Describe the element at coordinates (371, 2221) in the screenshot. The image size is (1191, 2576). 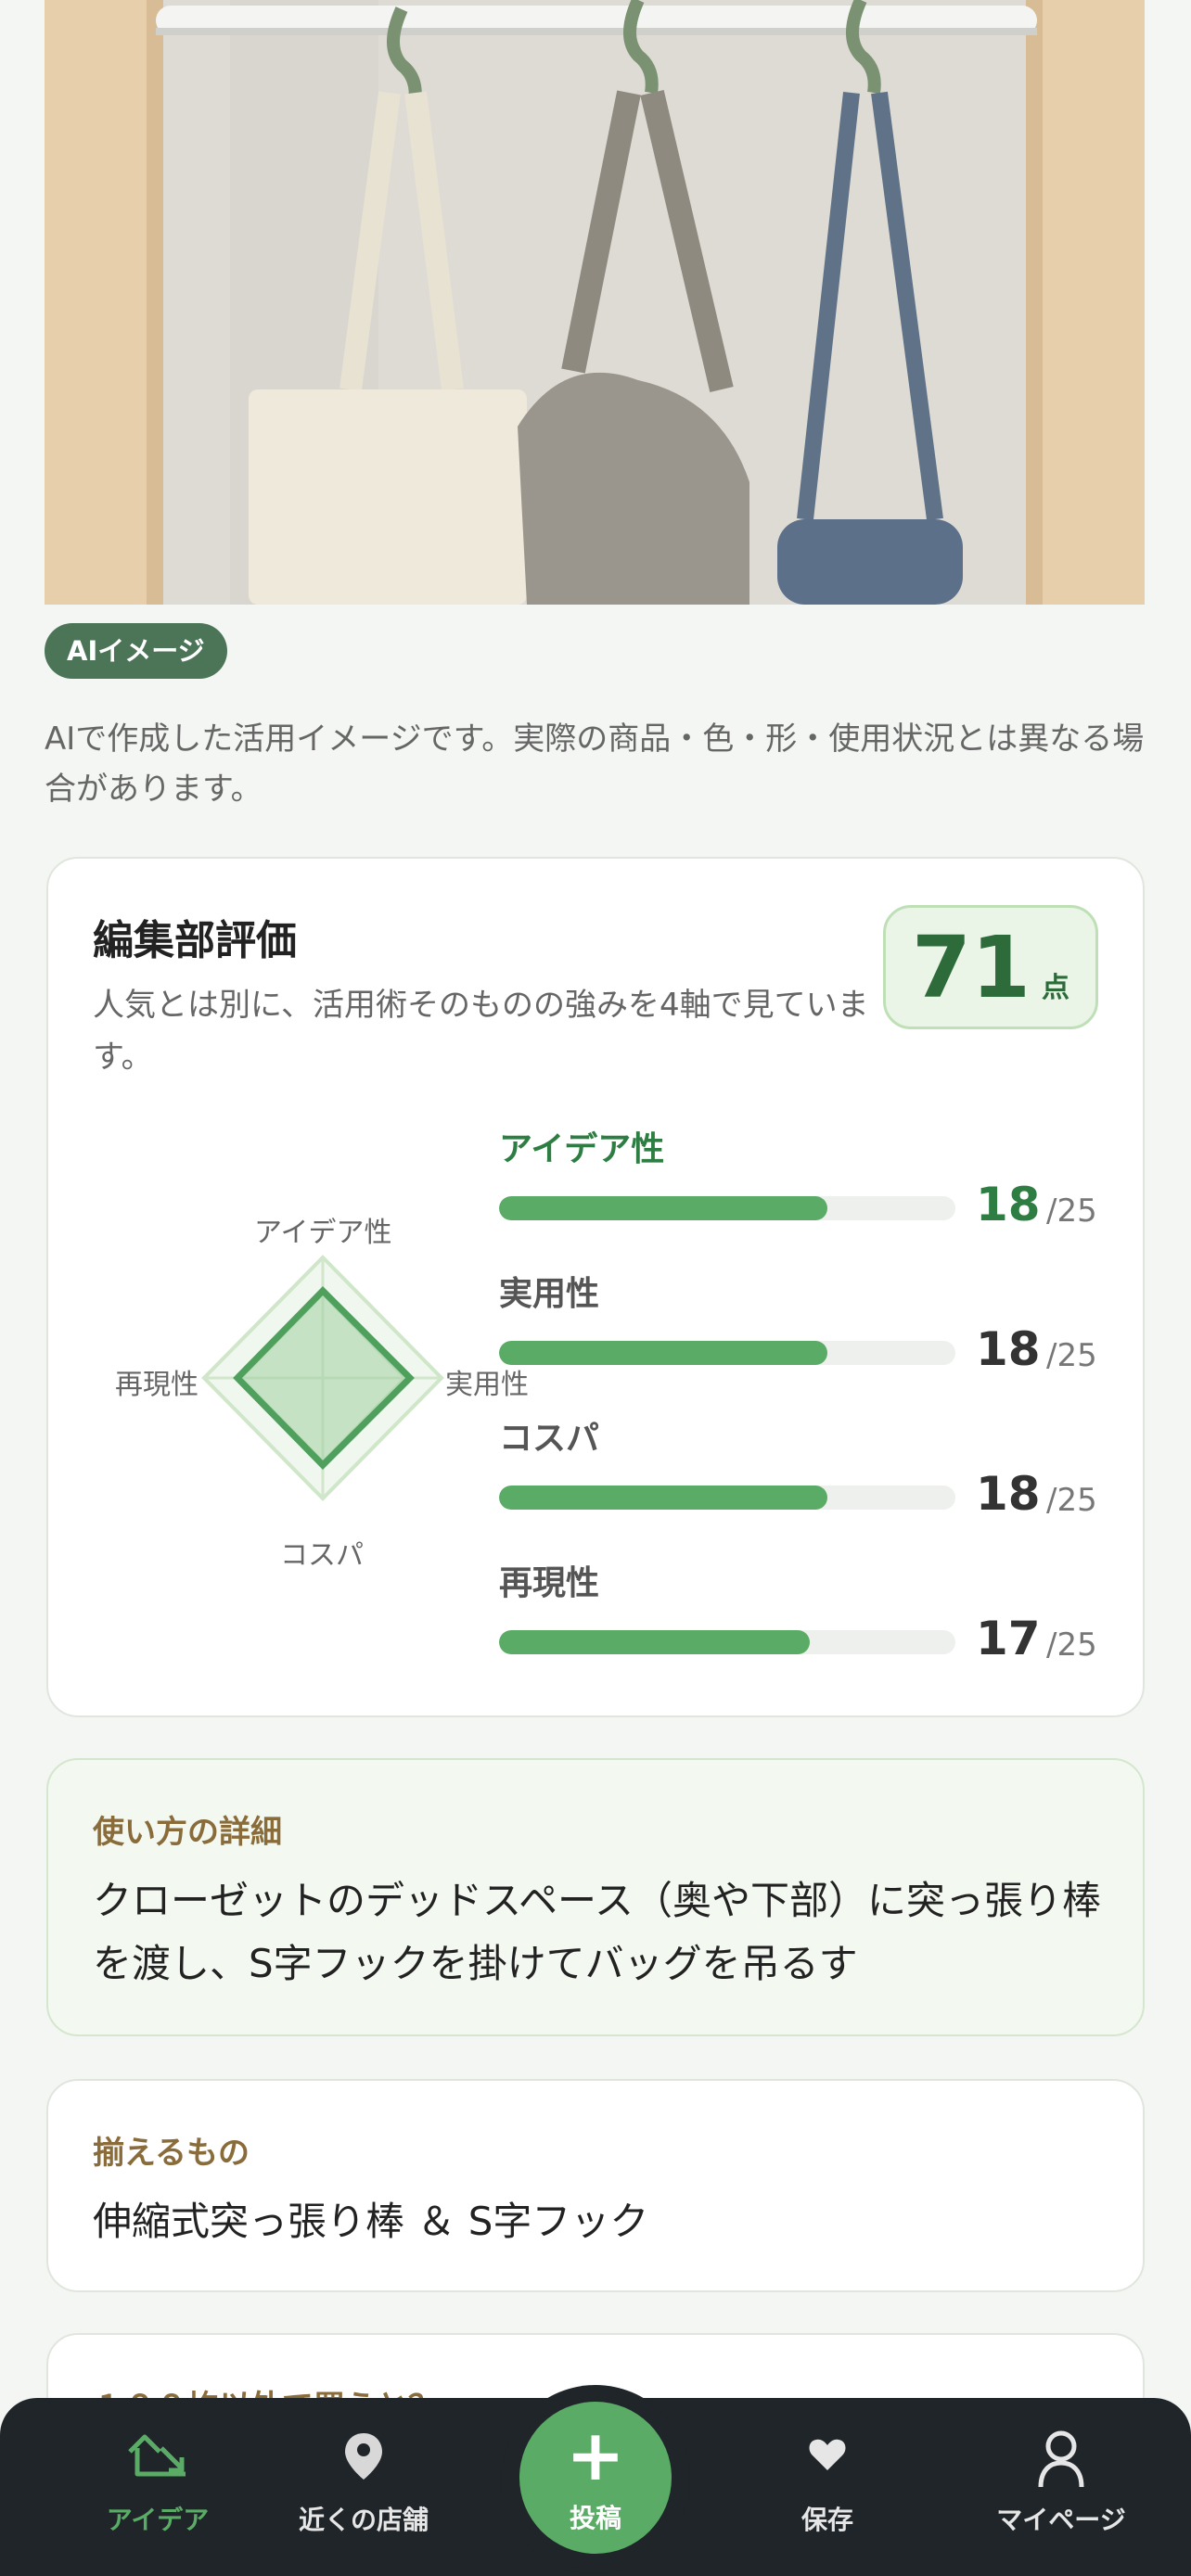
I see `items-text: 伸縮式突っ張り棒 ＆ S字フック` at that location.